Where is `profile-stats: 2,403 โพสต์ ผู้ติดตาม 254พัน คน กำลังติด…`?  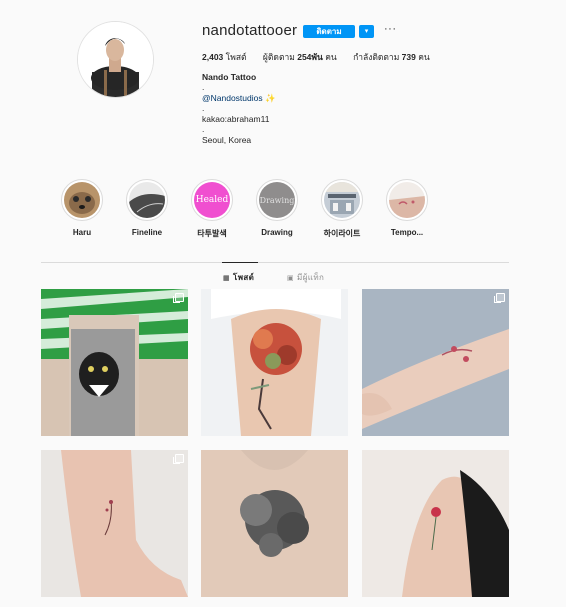
profile-stats: 2,403 โพสต์ ผู้ติดตาม 254พัน คน กำลังติด… is located at coordinates (323, 57).